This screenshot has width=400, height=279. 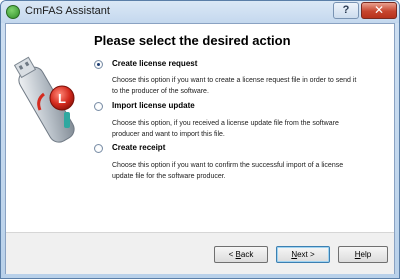 I want to click on svg-text: L, so click(x=62, y=98).